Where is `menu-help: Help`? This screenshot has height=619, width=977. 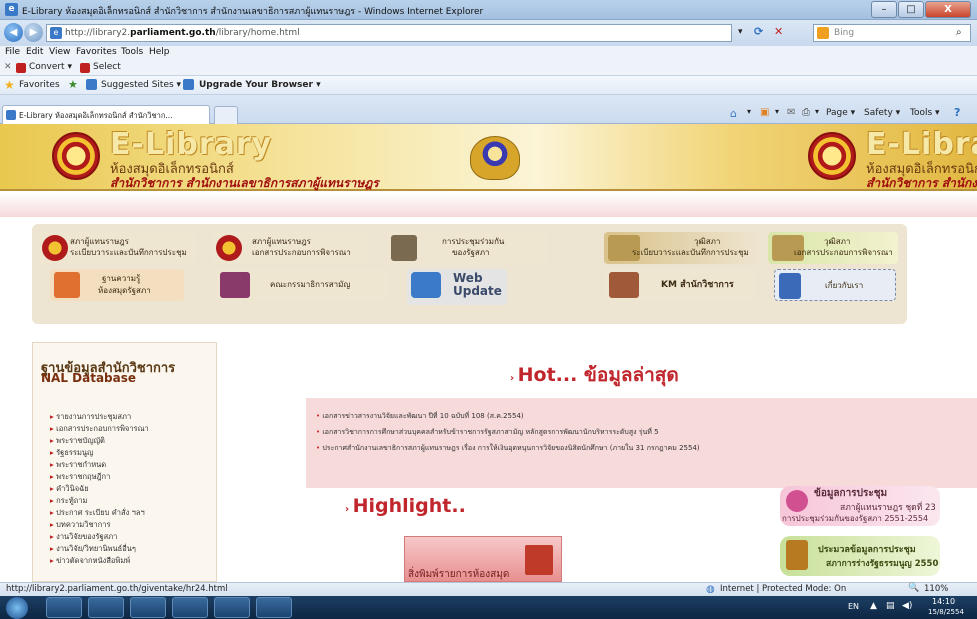
menu-help: Help is located at coordinates (159, 52).